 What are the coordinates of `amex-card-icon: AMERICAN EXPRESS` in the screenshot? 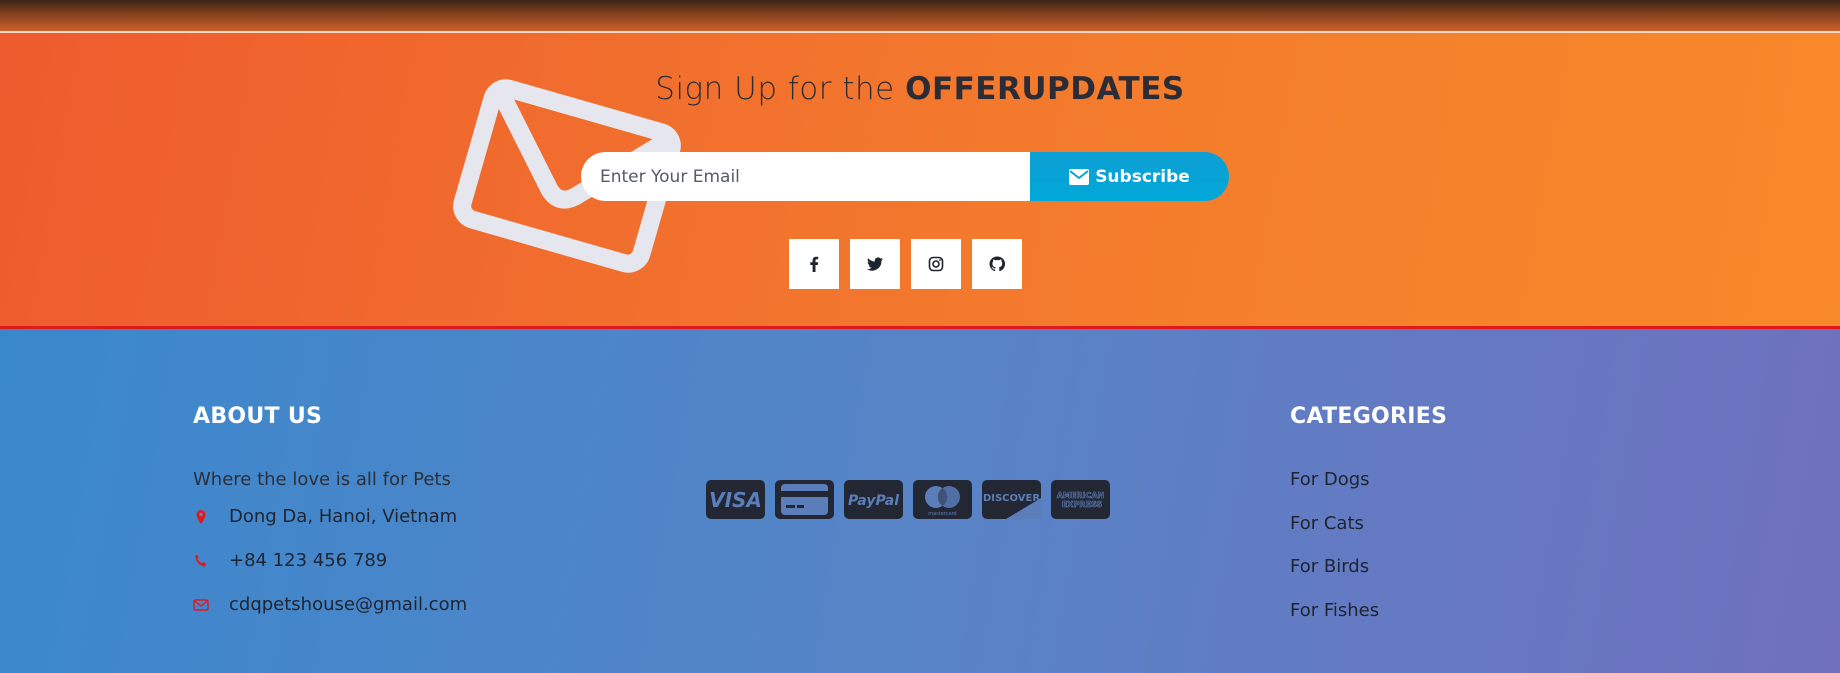 It's located at (1080, 499).